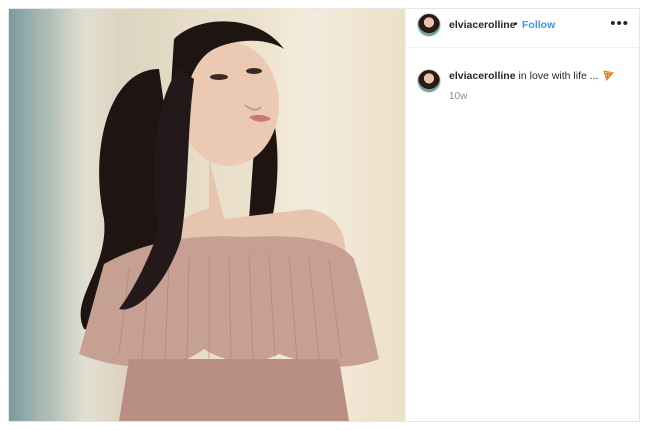 This screenshot has width=650, height=430. I want to click on ellipsis-icon: •••, so click(619, 23).